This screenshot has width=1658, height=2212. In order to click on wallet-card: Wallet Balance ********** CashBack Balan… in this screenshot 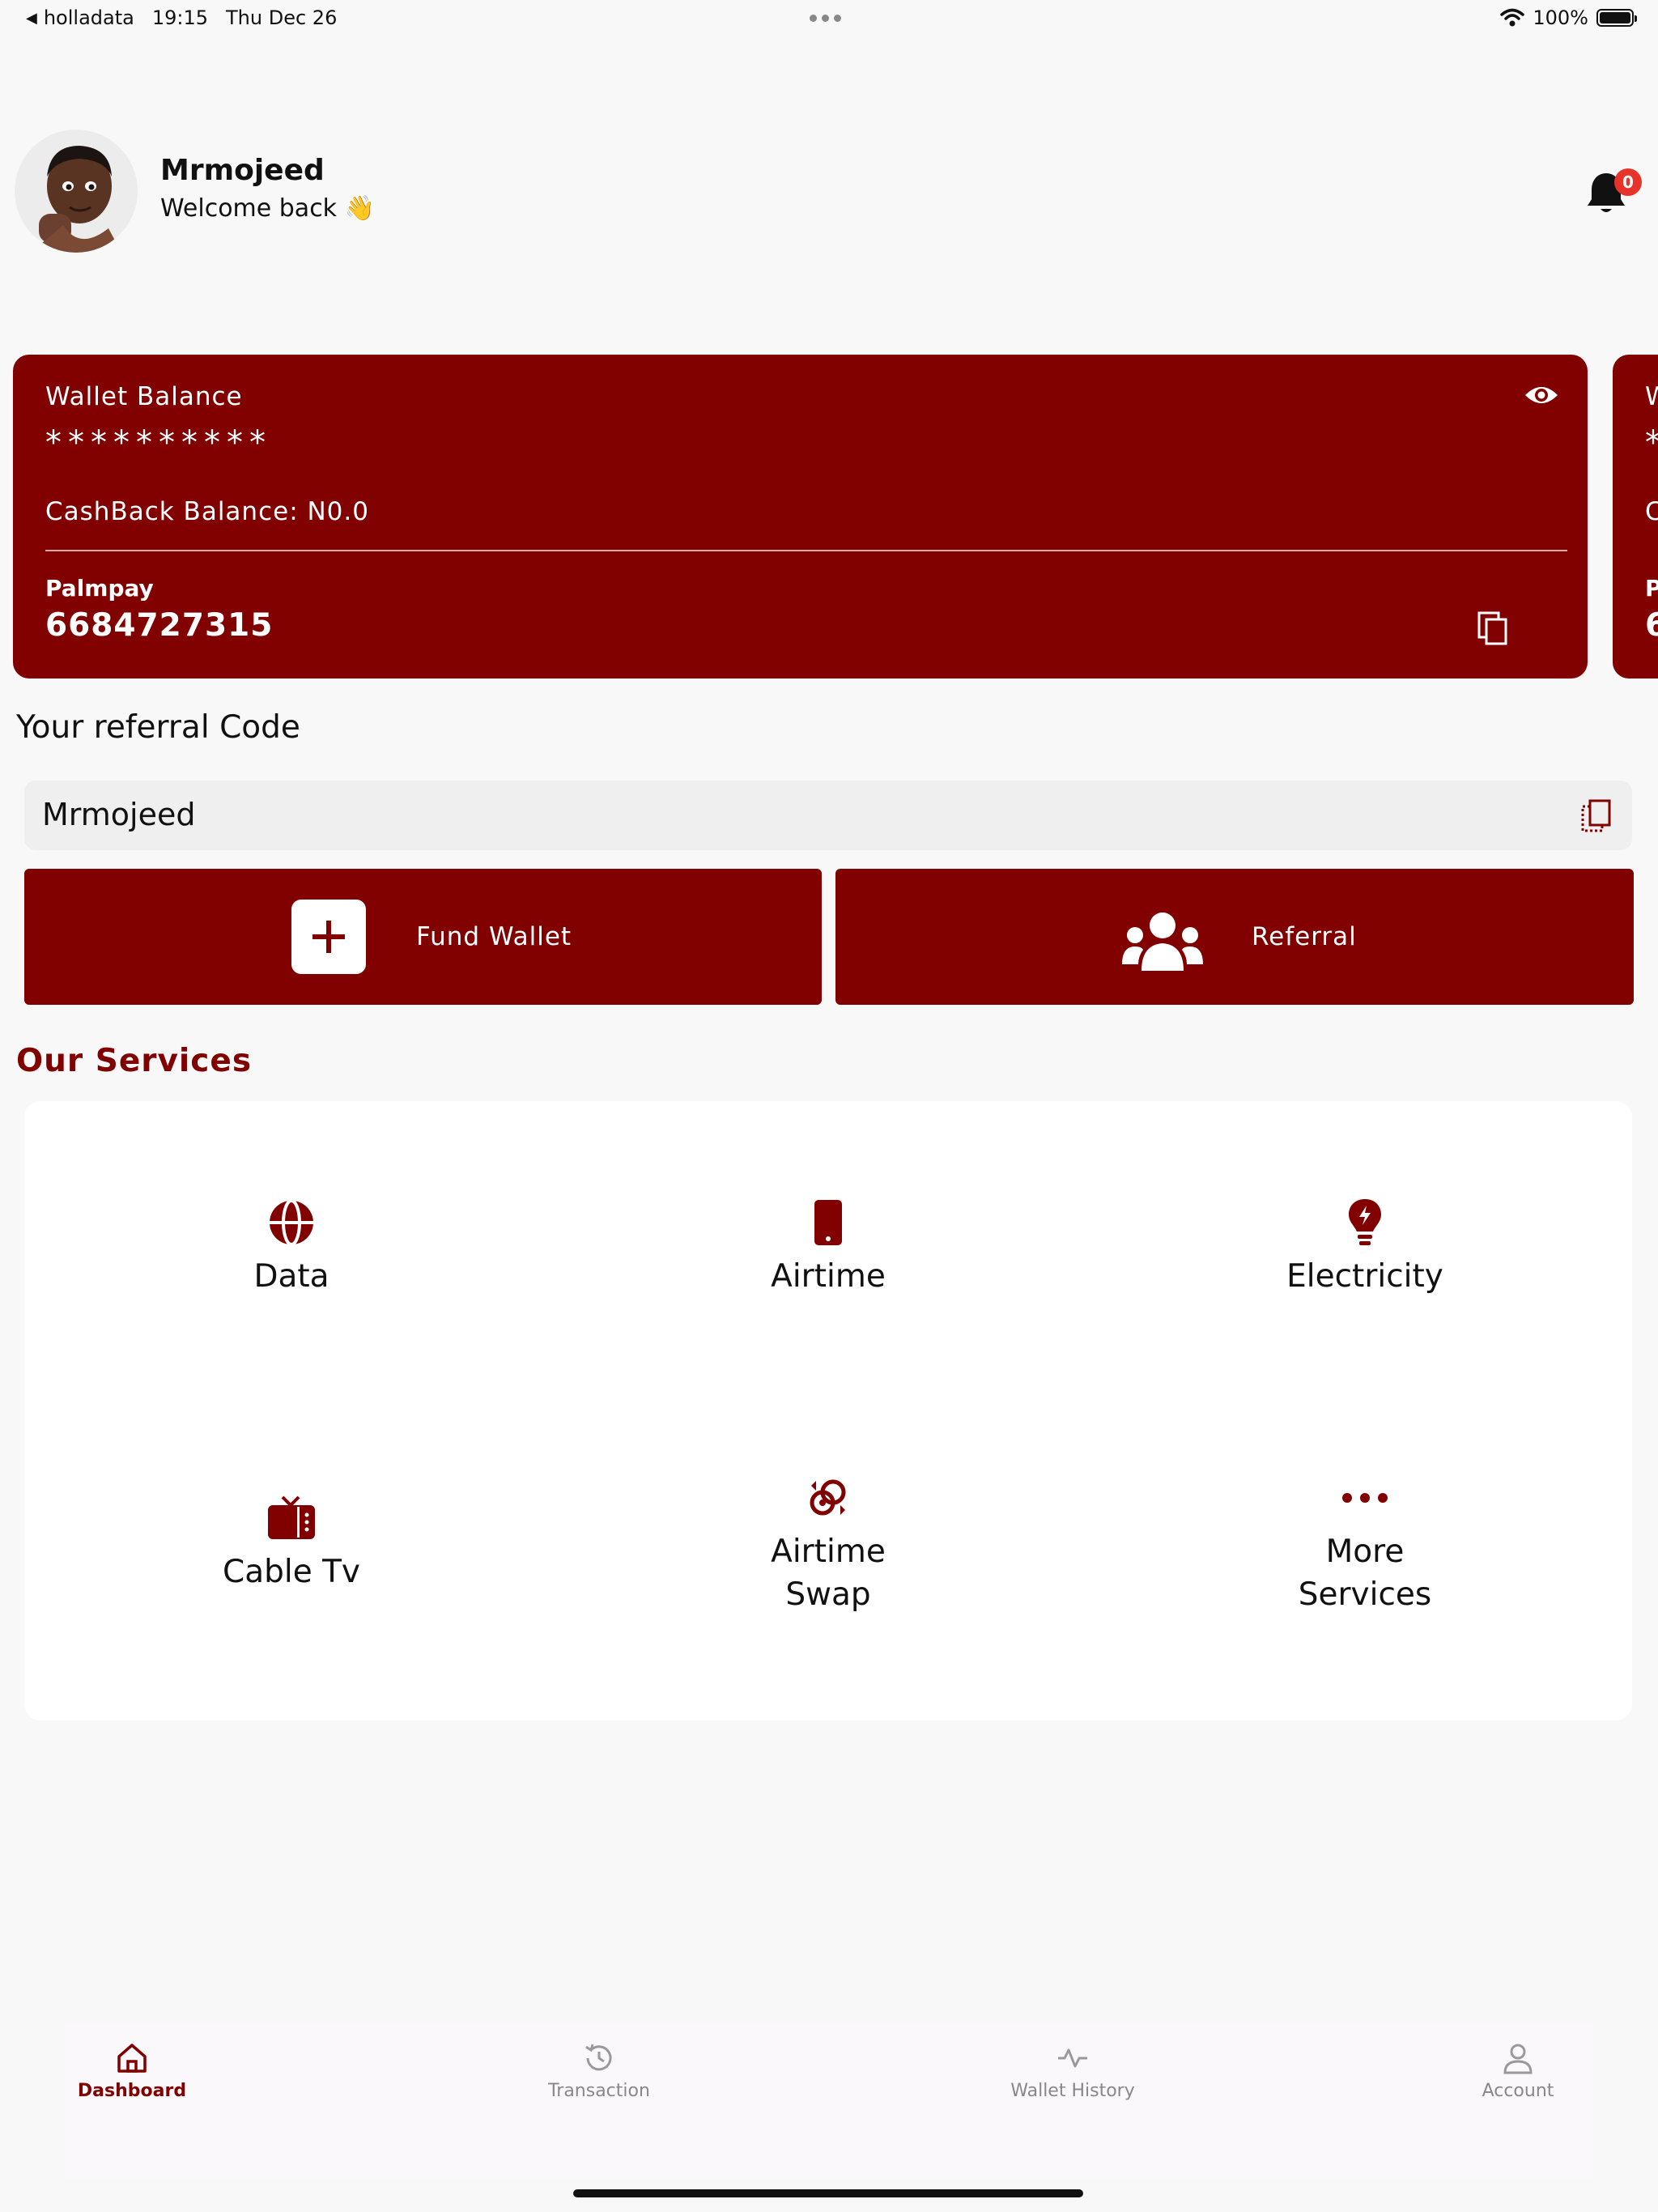, I will do `click(800, 517)`.